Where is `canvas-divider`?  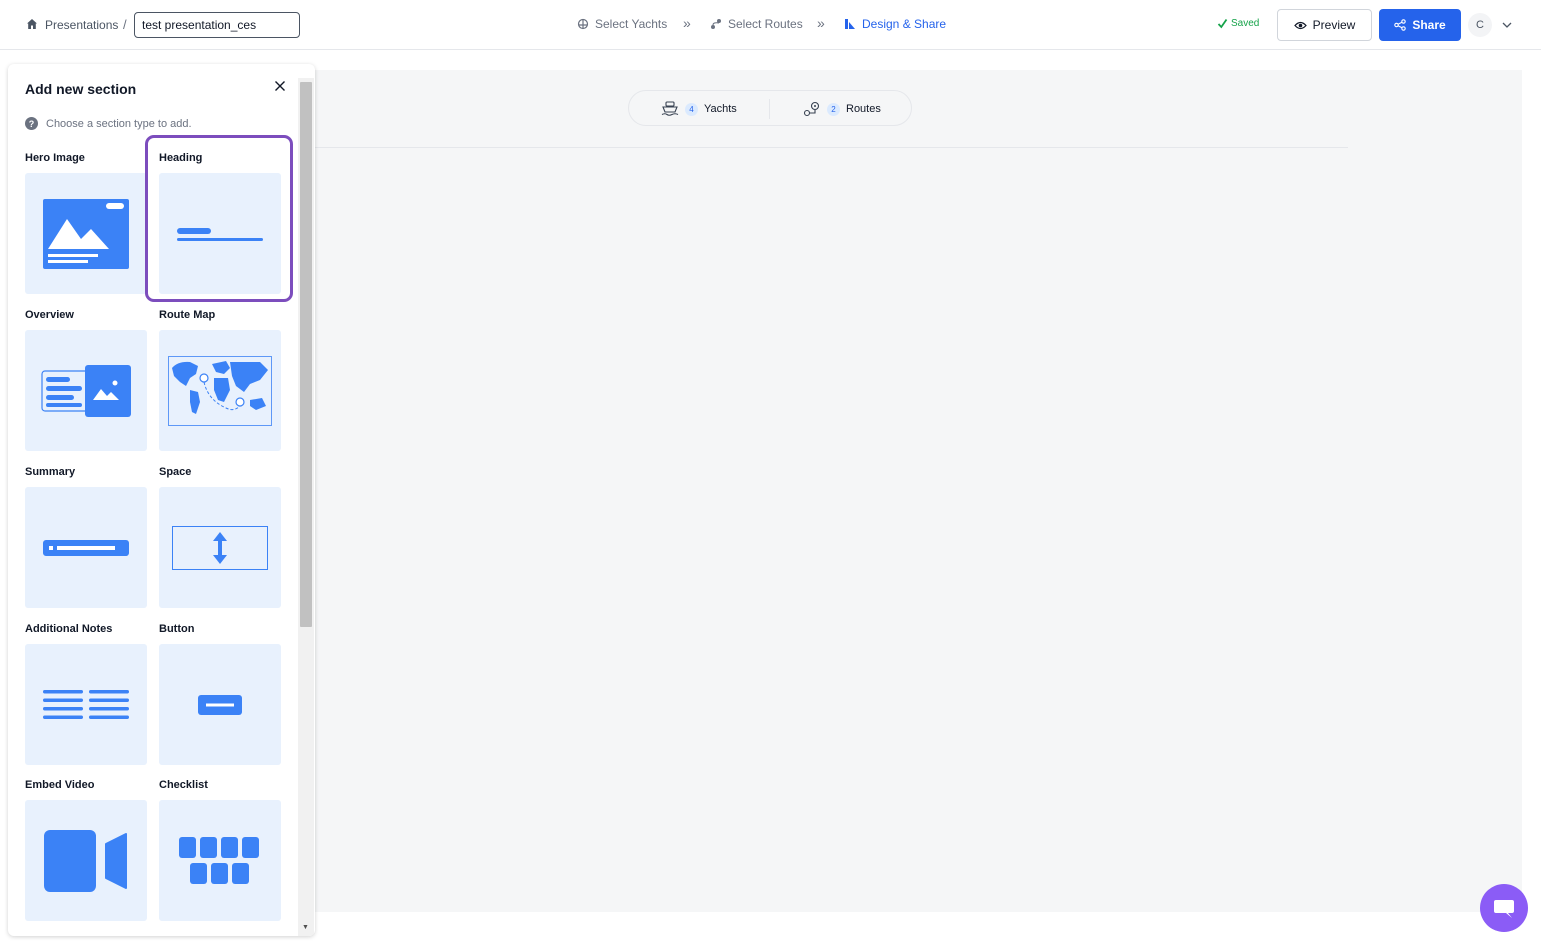 canvas-divider is located at coordinates (831, 147).